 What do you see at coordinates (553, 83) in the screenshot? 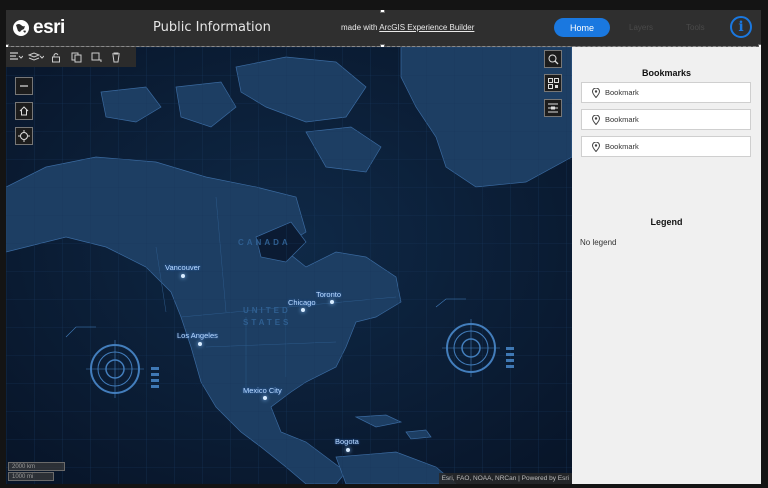
I see `qr-icon` at bounding box center [553, 83].